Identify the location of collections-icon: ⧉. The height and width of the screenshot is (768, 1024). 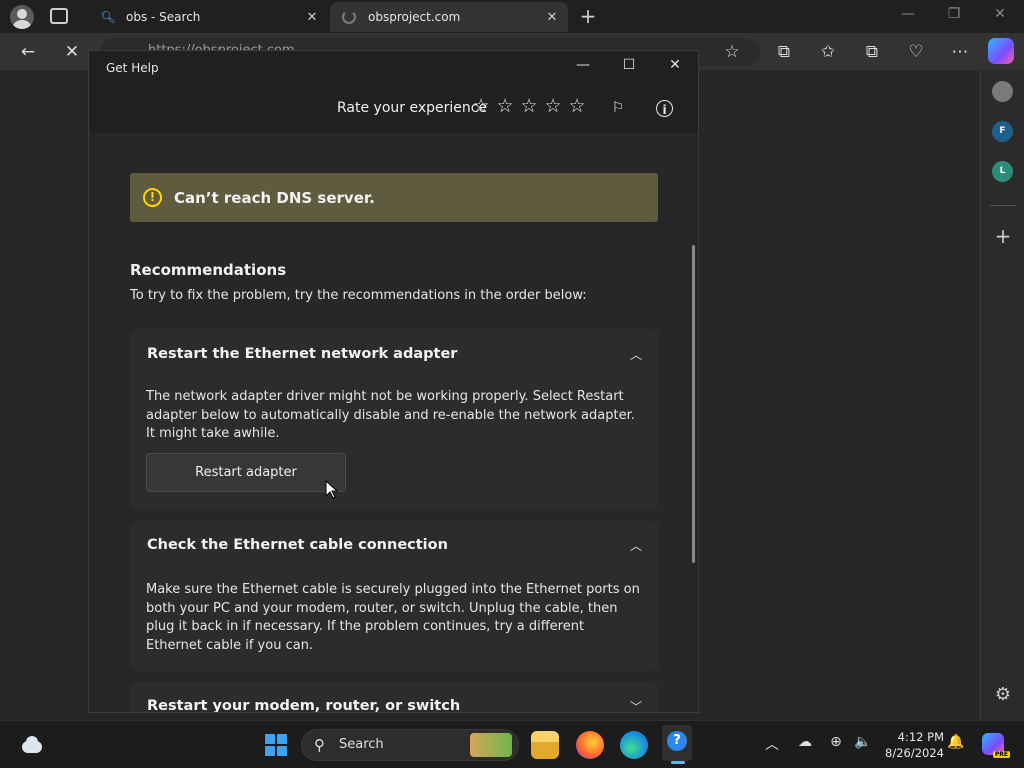
(872, 52).